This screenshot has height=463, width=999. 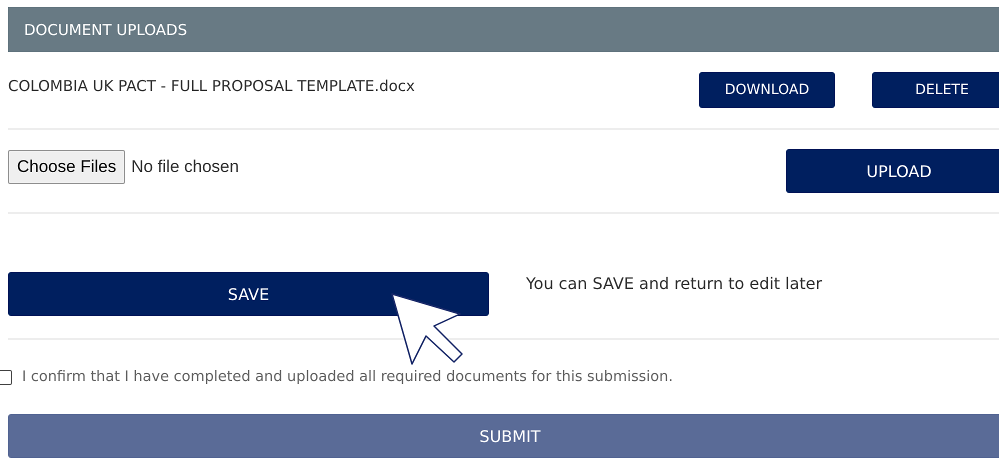 I want to click on delete-button: DELETE, so click(x=935, y=90).